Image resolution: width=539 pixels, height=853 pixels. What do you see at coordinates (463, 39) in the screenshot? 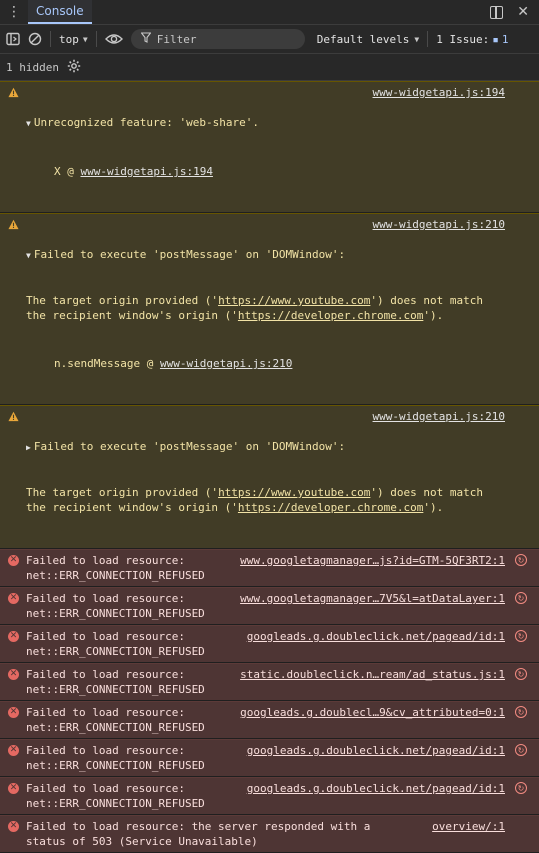
I see `issues-label: 1 Issue:` at bounding box center [463, 39].